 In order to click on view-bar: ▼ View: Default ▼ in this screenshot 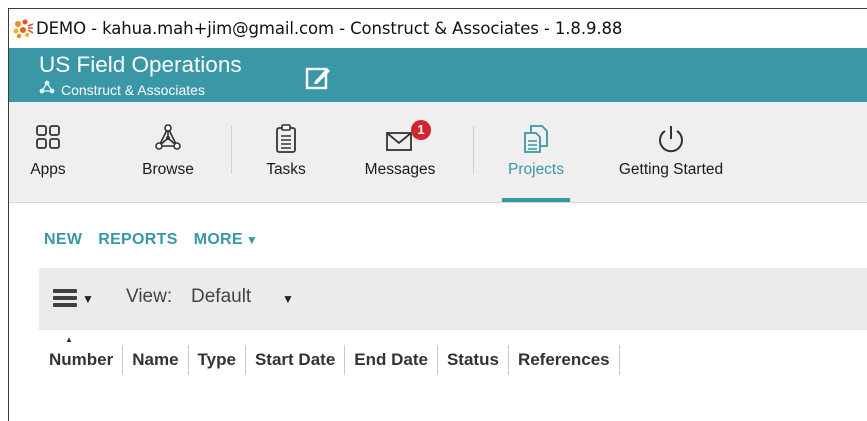, I will do `click(453, 299)`.